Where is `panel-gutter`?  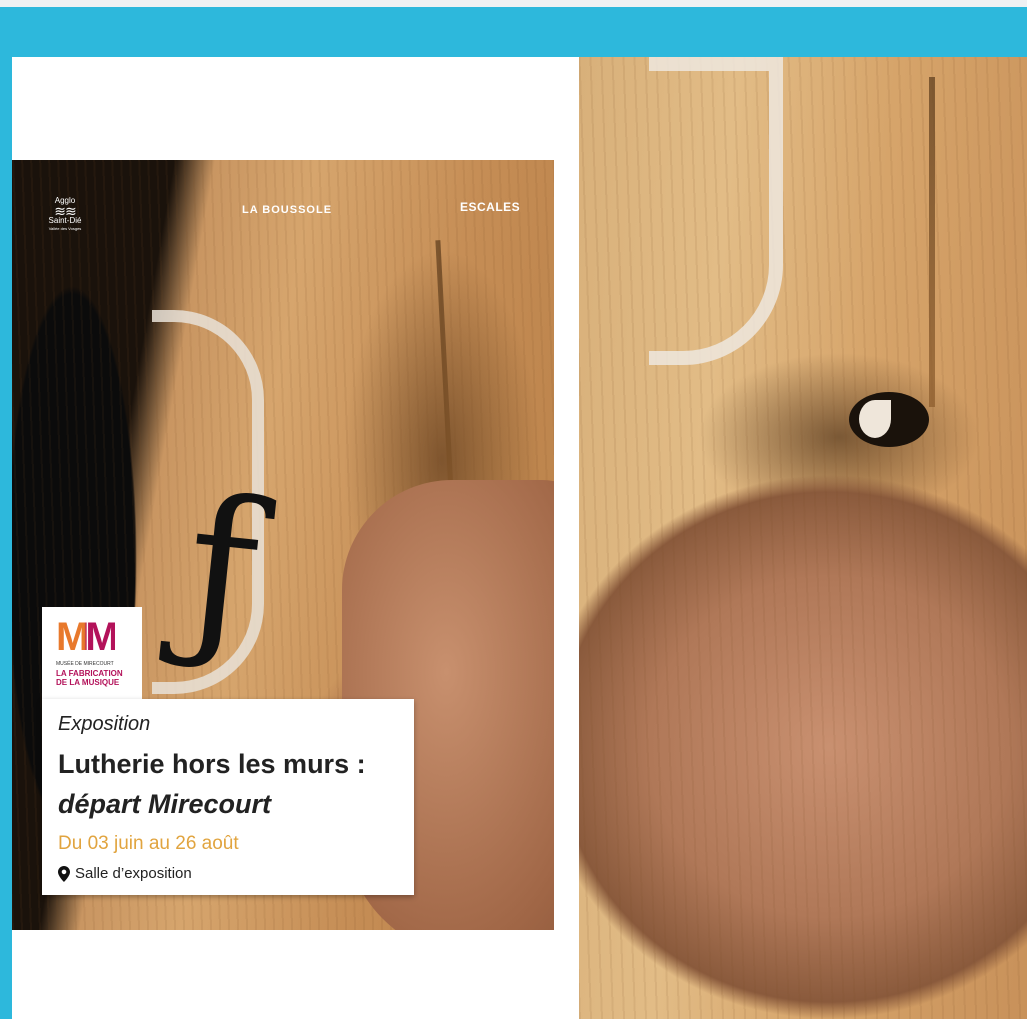 panel-gutter is located at coordinates (566, 538).